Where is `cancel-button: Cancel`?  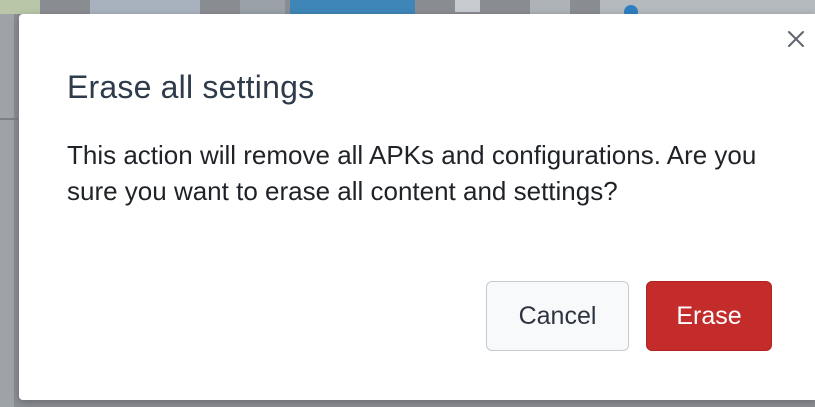 cancel-button: Cancel is located at coordinates (557, 316).